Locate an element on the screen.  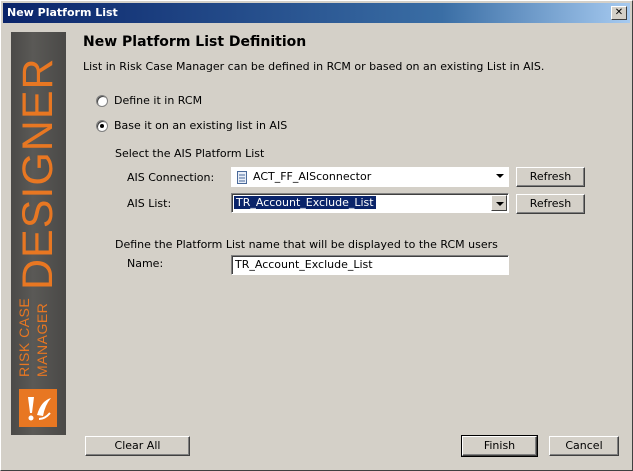
database-icon is located at coordinates (242, 177).